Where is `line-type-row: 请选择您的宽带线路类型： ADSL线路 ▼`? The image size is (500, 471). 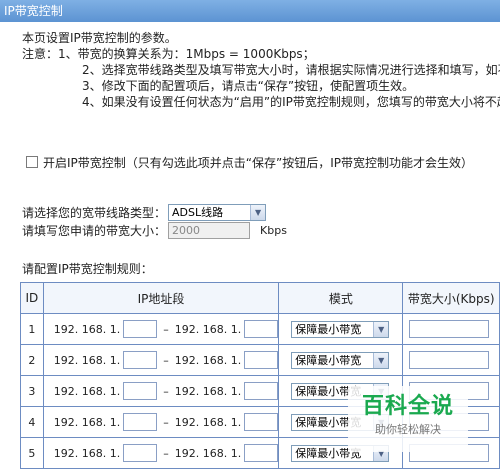
line-type-row: 请选择您的宽带线路类型： ADSL线路 ▼ is located at coordinates (144, 212).